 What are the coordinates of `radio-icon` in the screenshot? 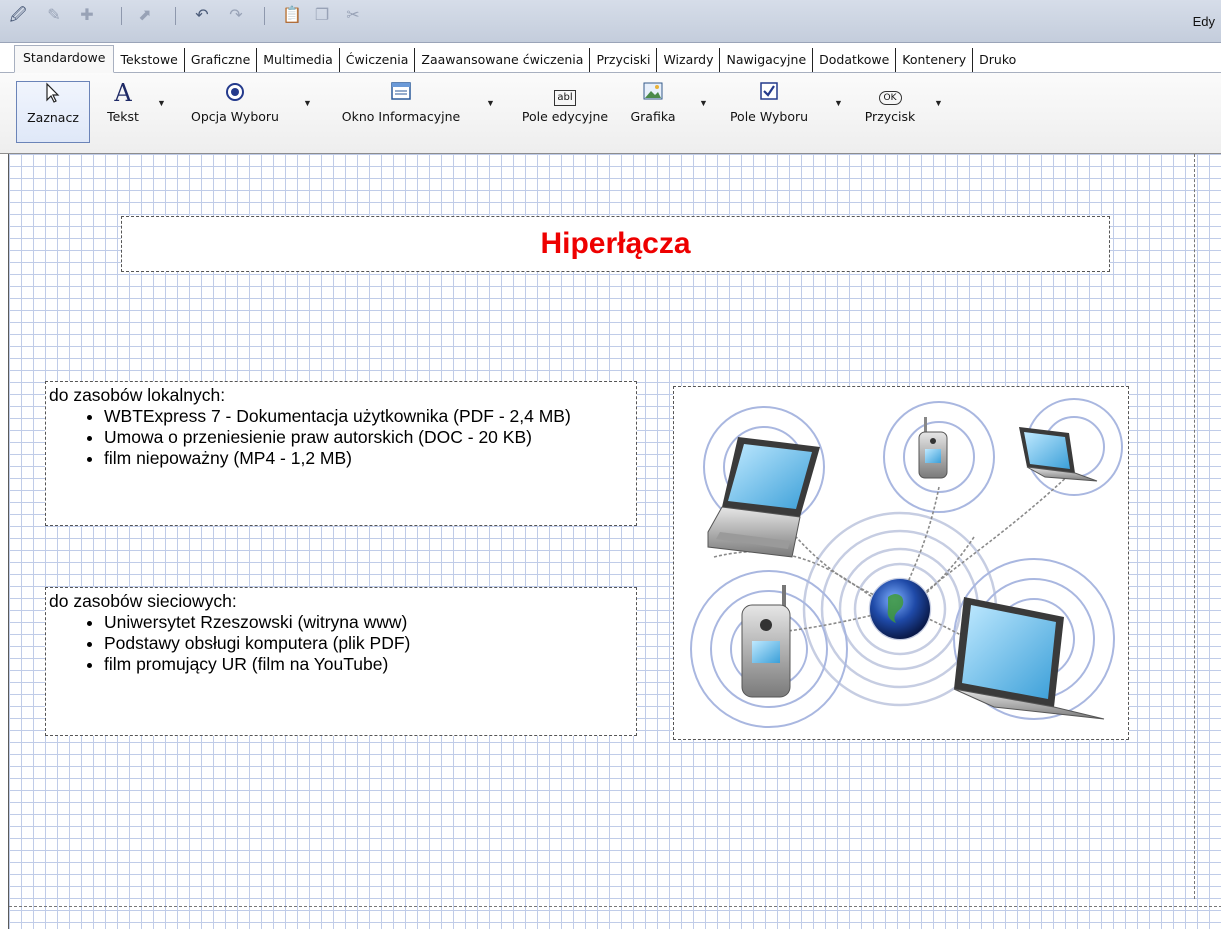 It's located at (235, 93).